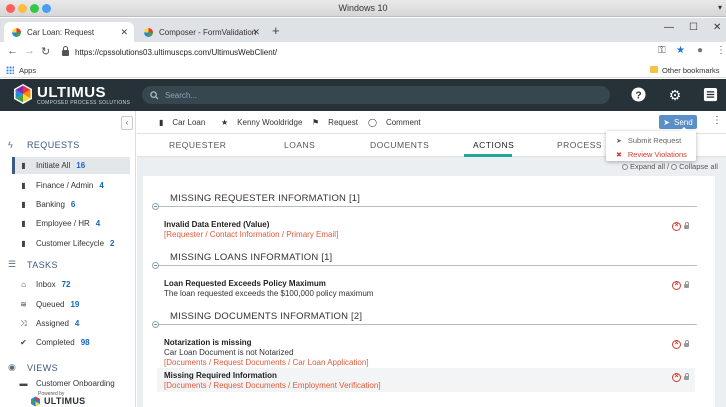 Image resolution: width=726 pixels, height=407 pixels. I want to click on logo-text: ULTIMUS, so click(72, 92).